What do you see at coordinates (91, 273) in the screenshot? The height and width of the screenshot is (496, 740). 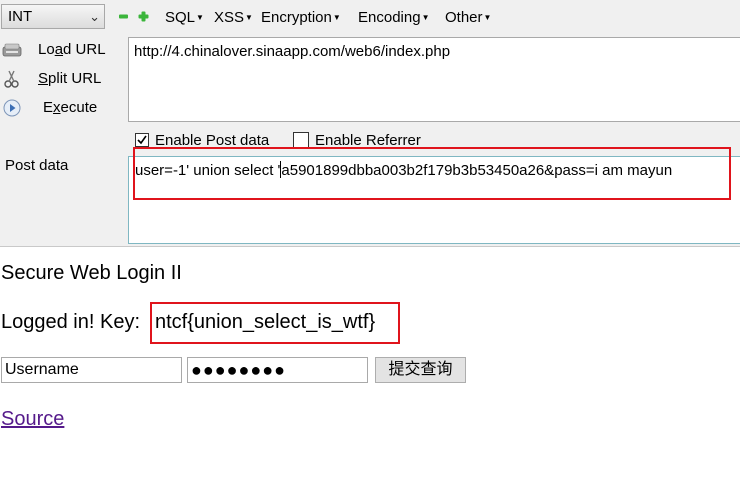 I see `page-title: Secure Web Login II` at bounding box center [91, 273].